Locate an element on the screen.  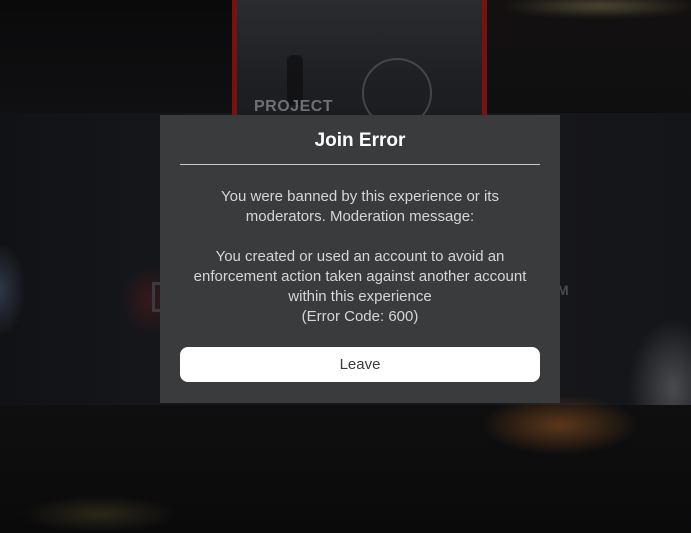
background-region is located at coordinates (116, 56).